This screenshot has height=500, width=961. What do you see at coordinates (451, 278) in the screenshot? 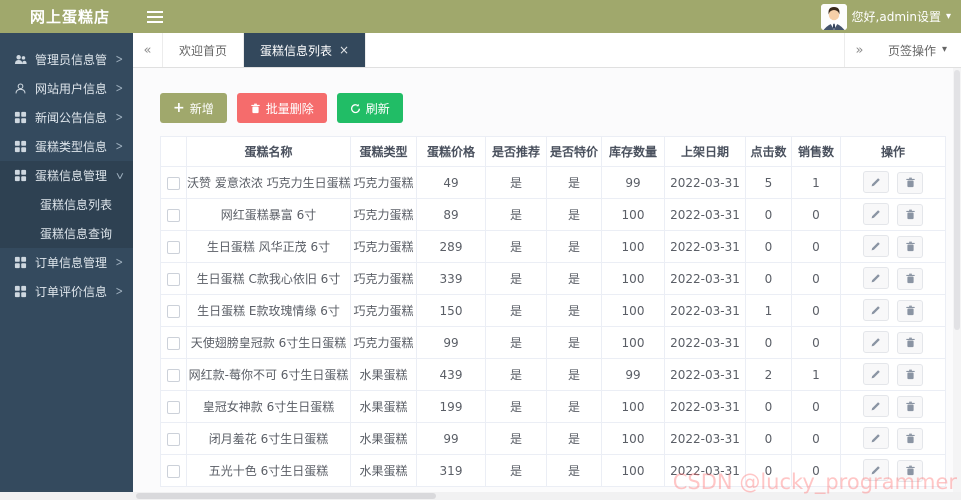
I see `cell-price: 339` at bounding box center [451, 278].